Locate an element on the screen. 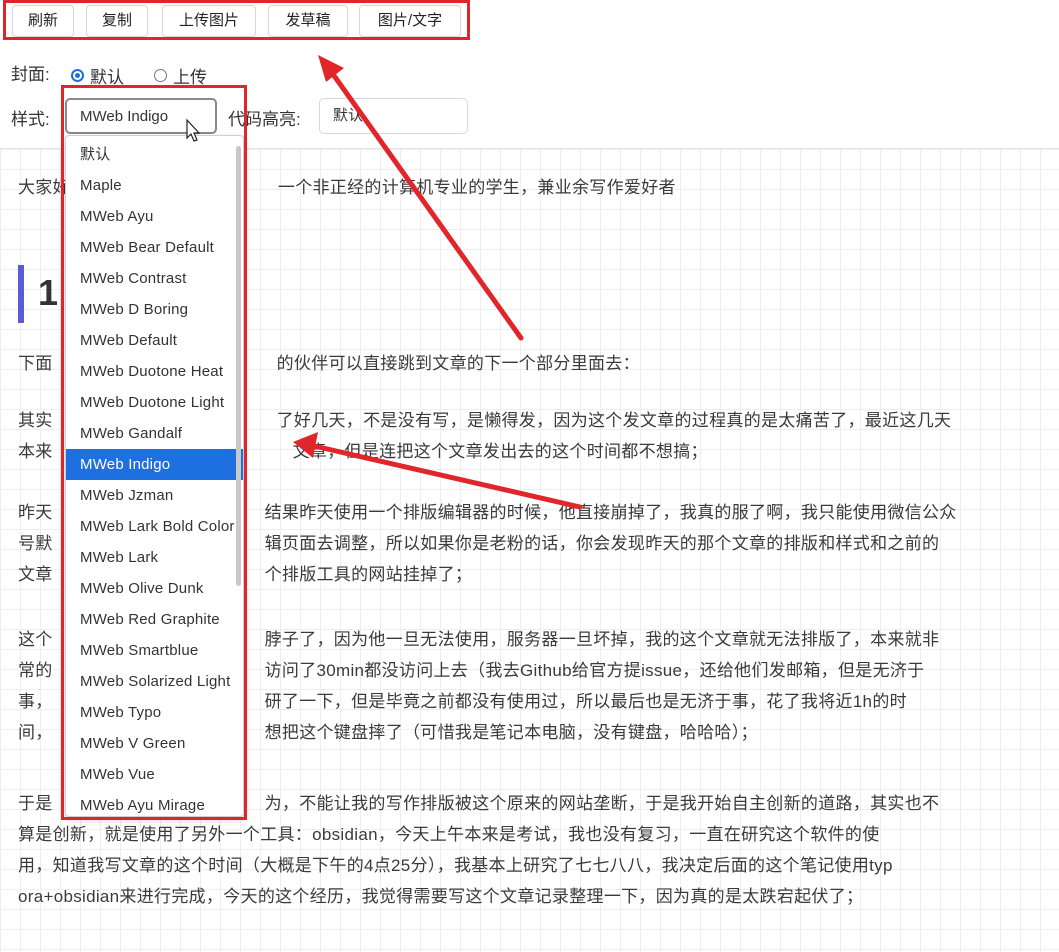 This screenshot has width=1059, height=952. cover-label: 封面: is located at coordinates (30, 74).